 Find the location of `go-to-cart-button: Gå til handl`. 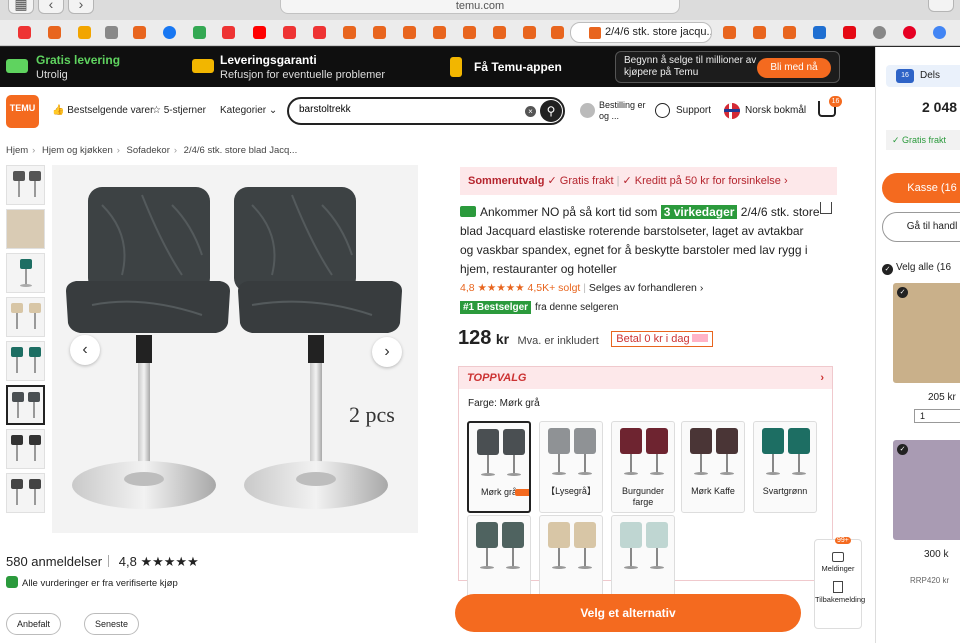

go-to-cart-button: Gå til handl is located at coordinates (921, 227).